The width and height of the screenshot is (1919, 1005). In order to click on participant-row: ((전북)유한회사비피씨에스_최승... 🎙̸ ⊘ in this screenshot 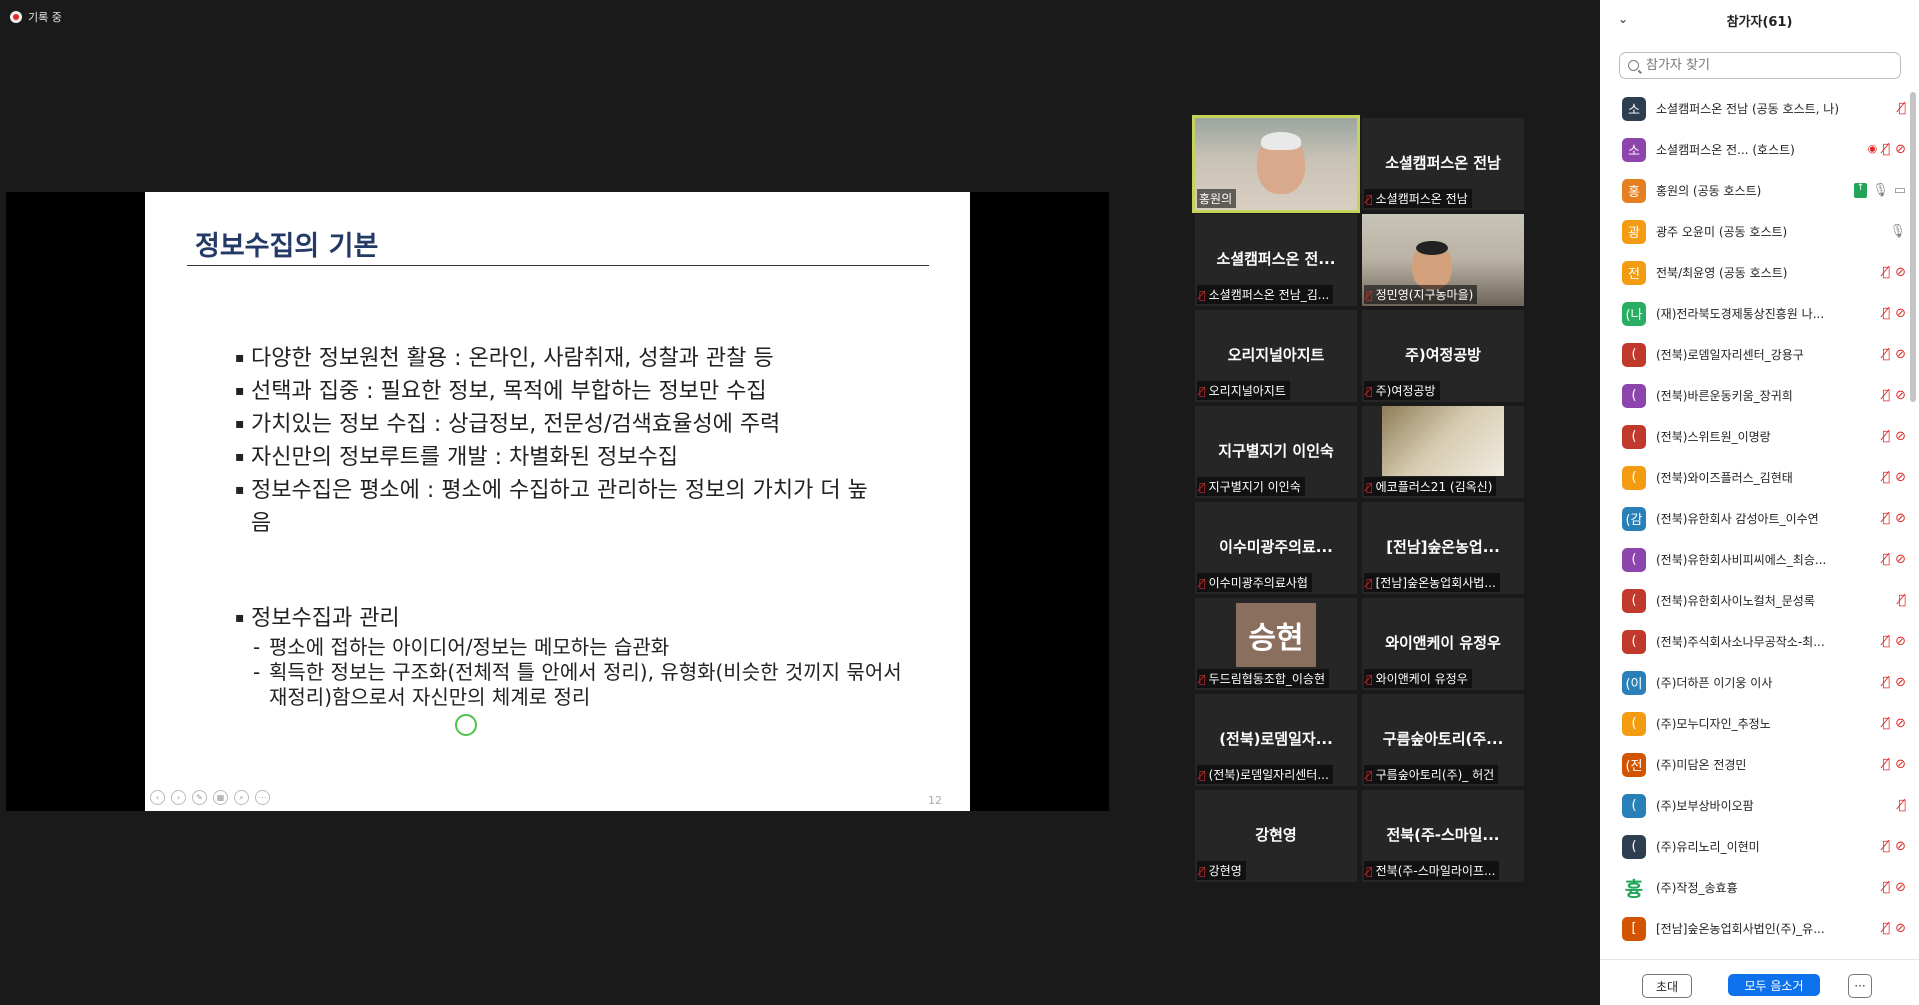, I will do `click(1755, 559)`.